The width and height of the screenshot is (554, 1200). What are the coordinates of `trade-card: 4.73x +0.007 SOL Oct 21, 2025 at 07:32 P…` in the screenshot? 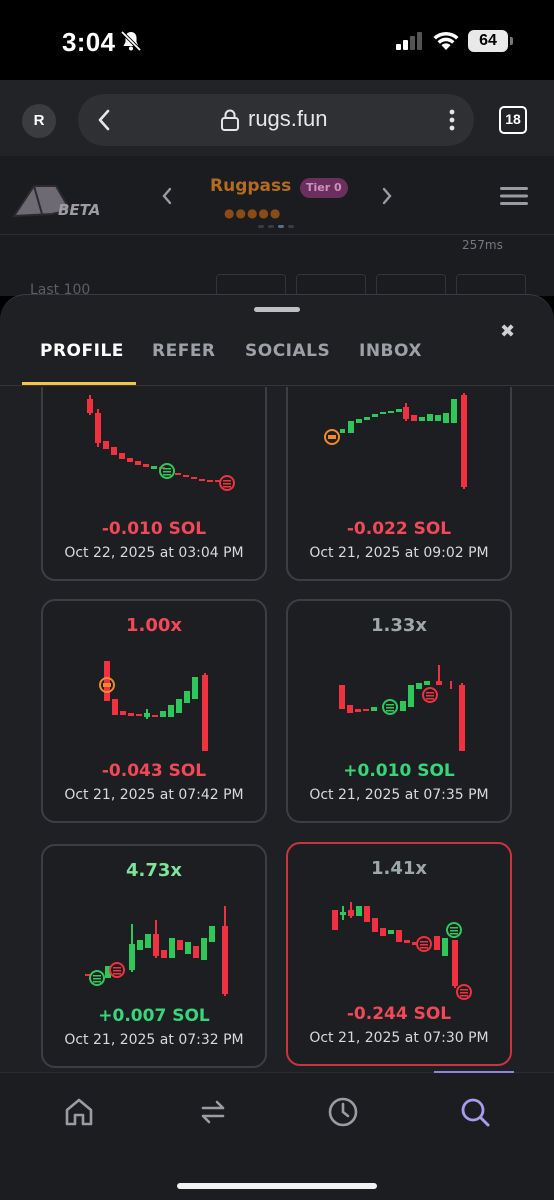 It's located at (154, 956).